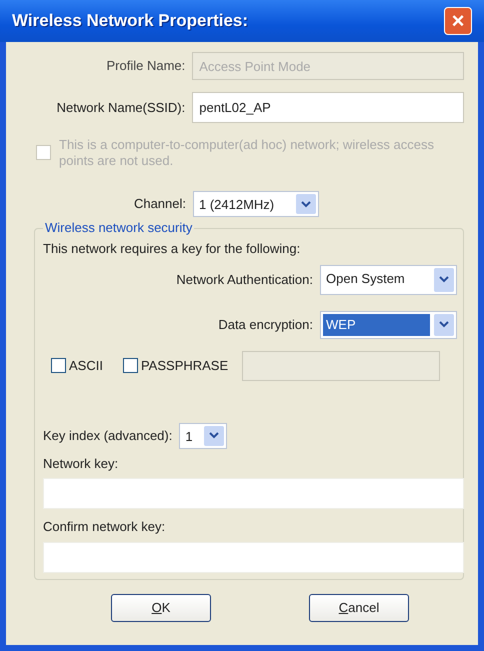 This screenshot has height=651, width=484. What do you see at coordinates (266, 325) in the screenshot?
I see `field-label: Data encryption:` at bounding box center [266, 325].